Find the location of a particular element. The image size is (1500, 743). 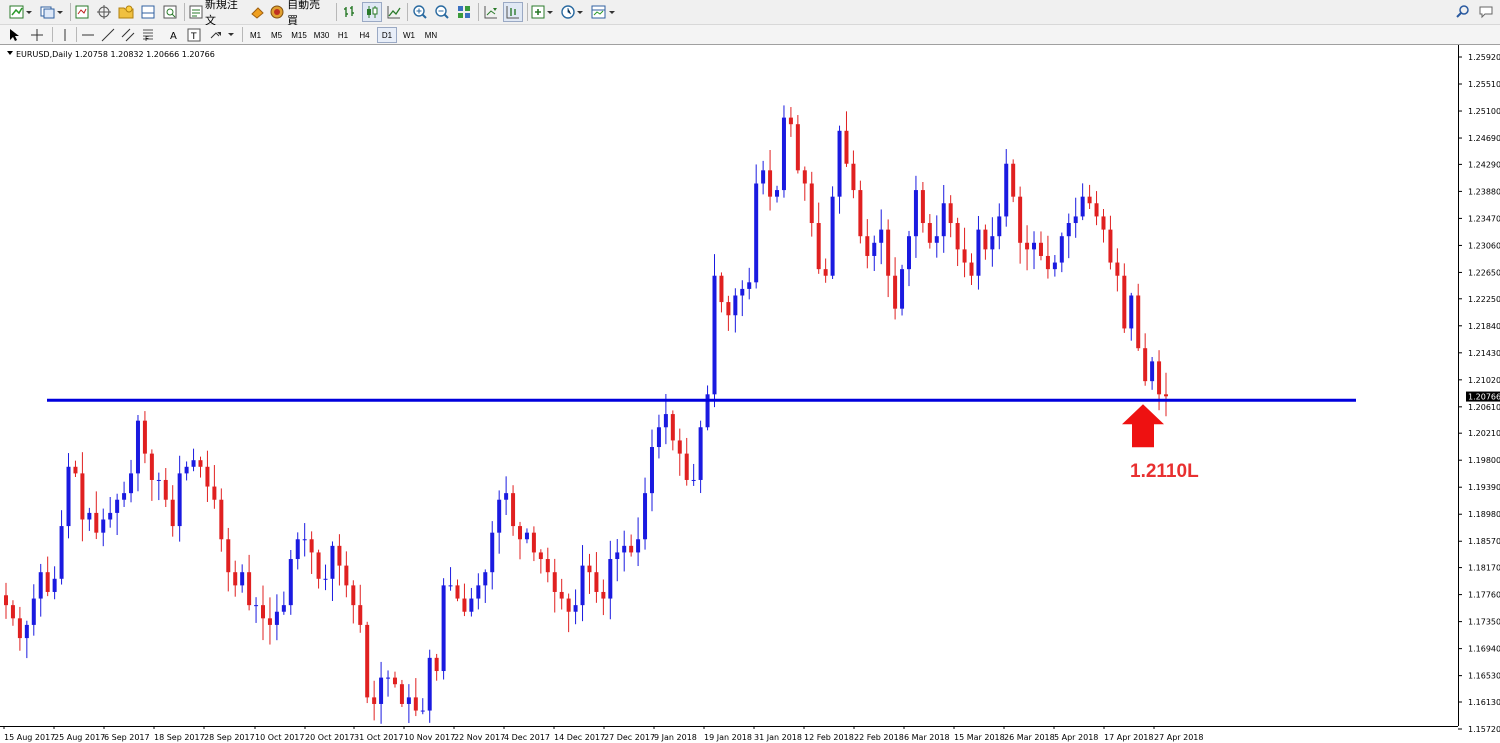

bar-chart-button is located at coordinates (350, 12).